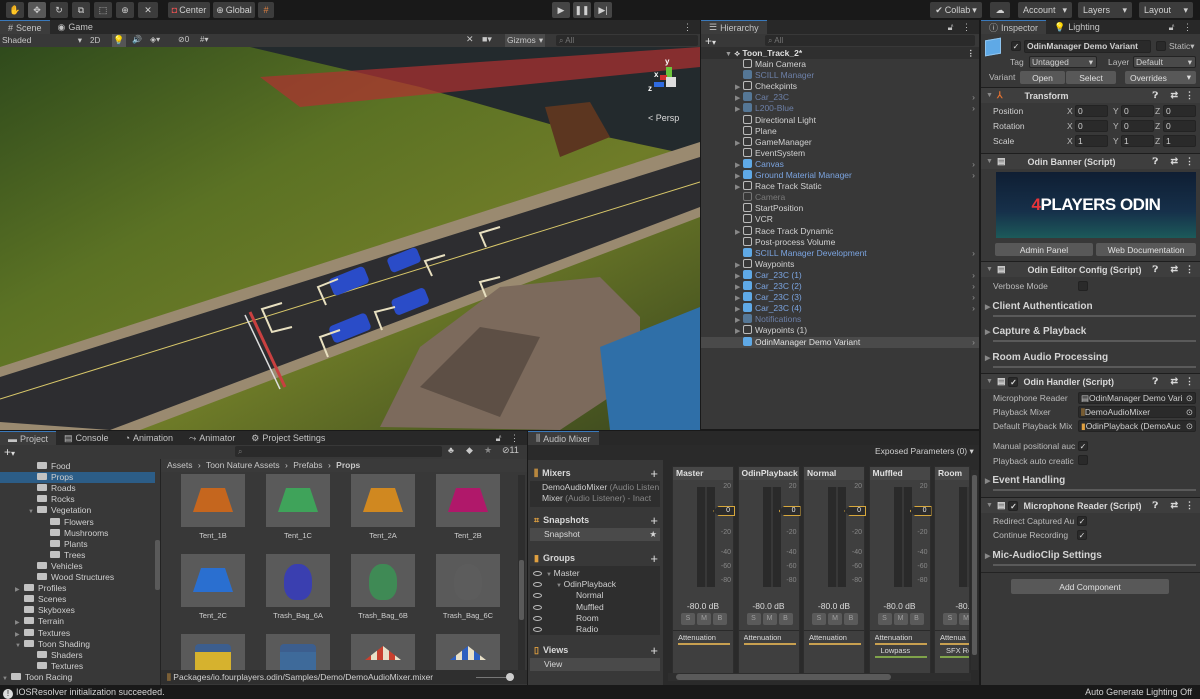 The height and width of the screenshot is (699, 1200). Describe the element at coordinates (840, 53) in the screenshot. I see `scene-root-row: ▼ ⟡ Toon_Track_2* ⋮` at that location.